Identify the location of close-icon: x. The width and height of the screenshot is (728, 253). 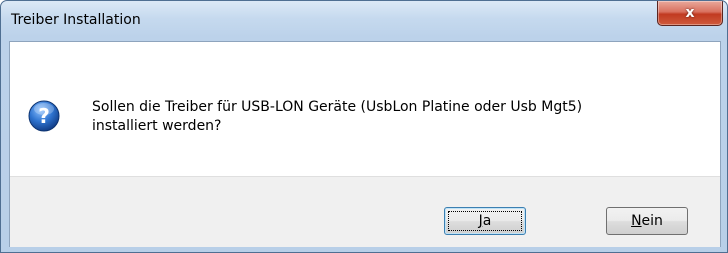
(690, 13).